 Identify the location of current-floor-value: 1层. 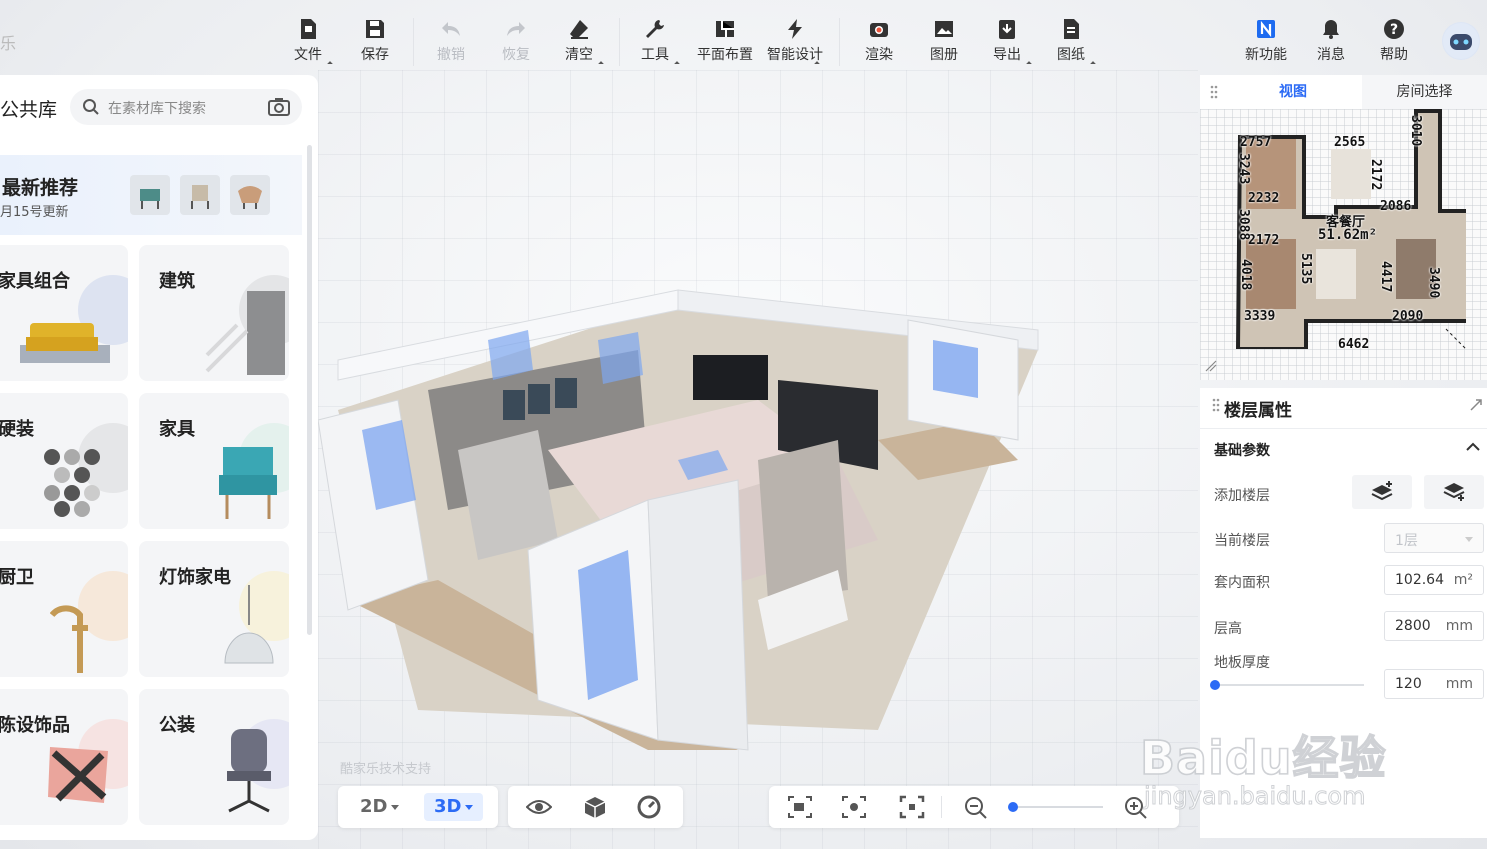
(1406, 541).